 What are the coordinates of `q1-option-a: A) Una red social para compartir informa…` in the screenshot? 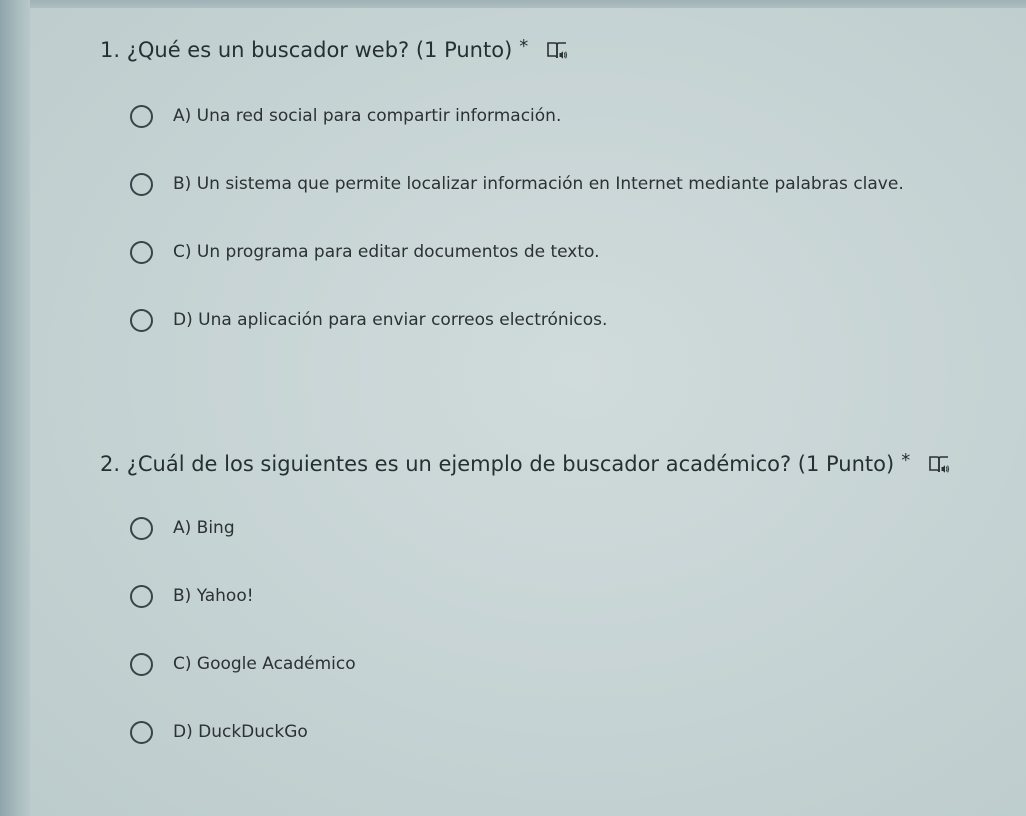 It's located at (517, 116).